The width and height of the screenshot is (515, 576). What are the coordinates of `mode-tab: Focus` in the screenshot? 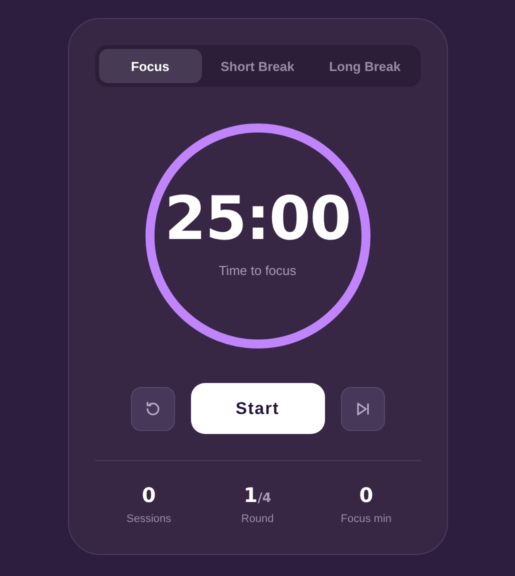 It's located at (150, 66).